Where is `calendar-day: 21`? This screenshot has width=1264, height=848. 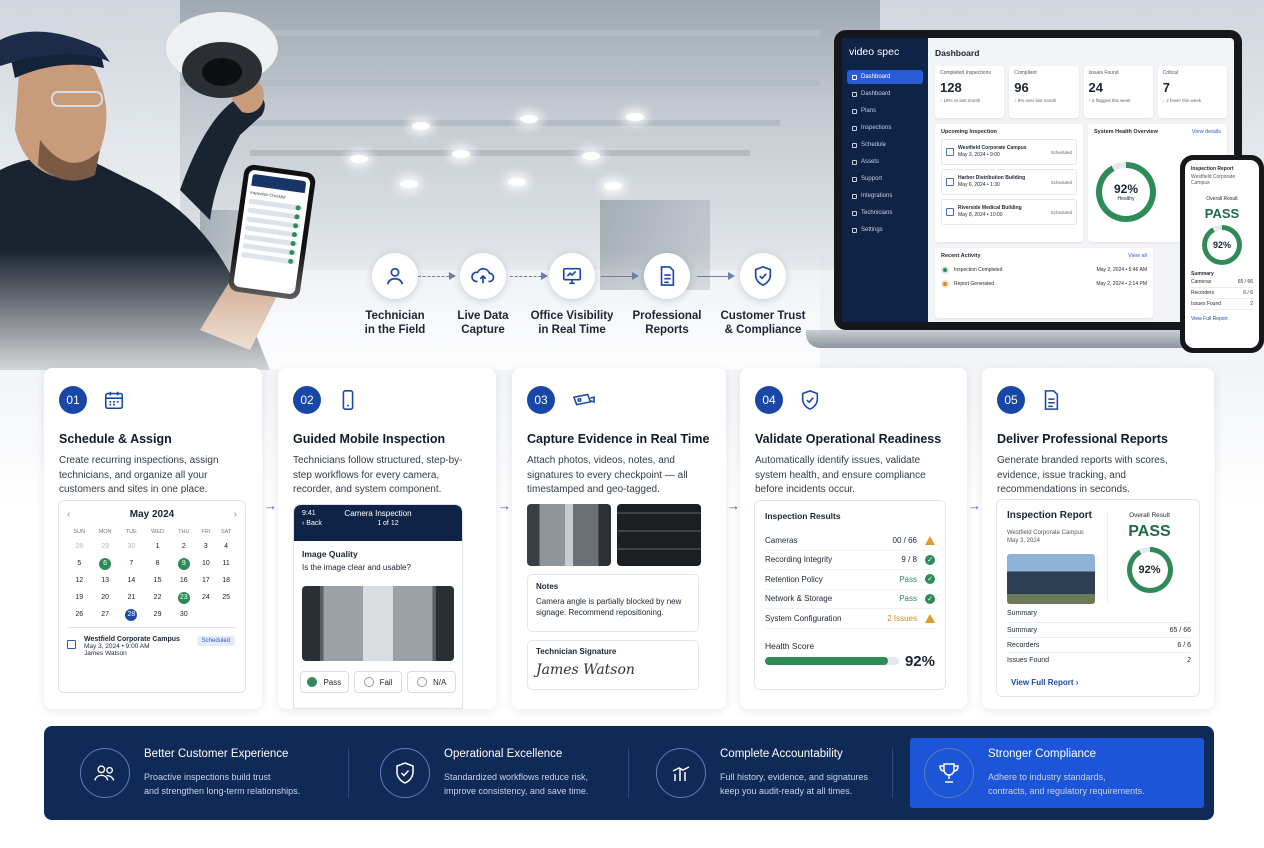
calendar-day: 21 is located at coordinates (131, 597).